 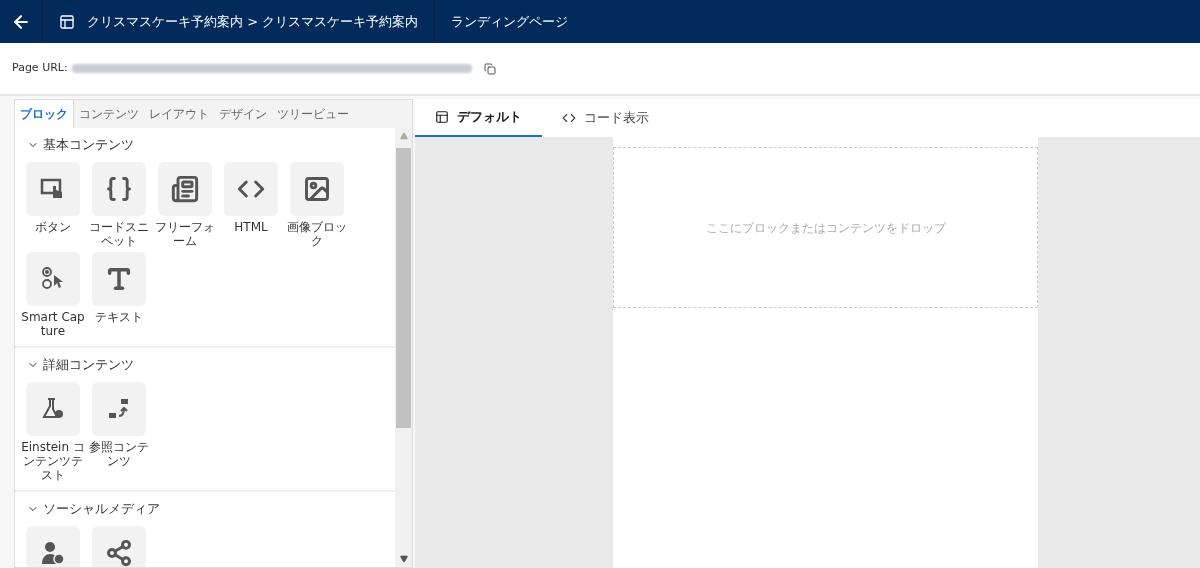 I want to click on article-icon, so click(x=185, y=189).